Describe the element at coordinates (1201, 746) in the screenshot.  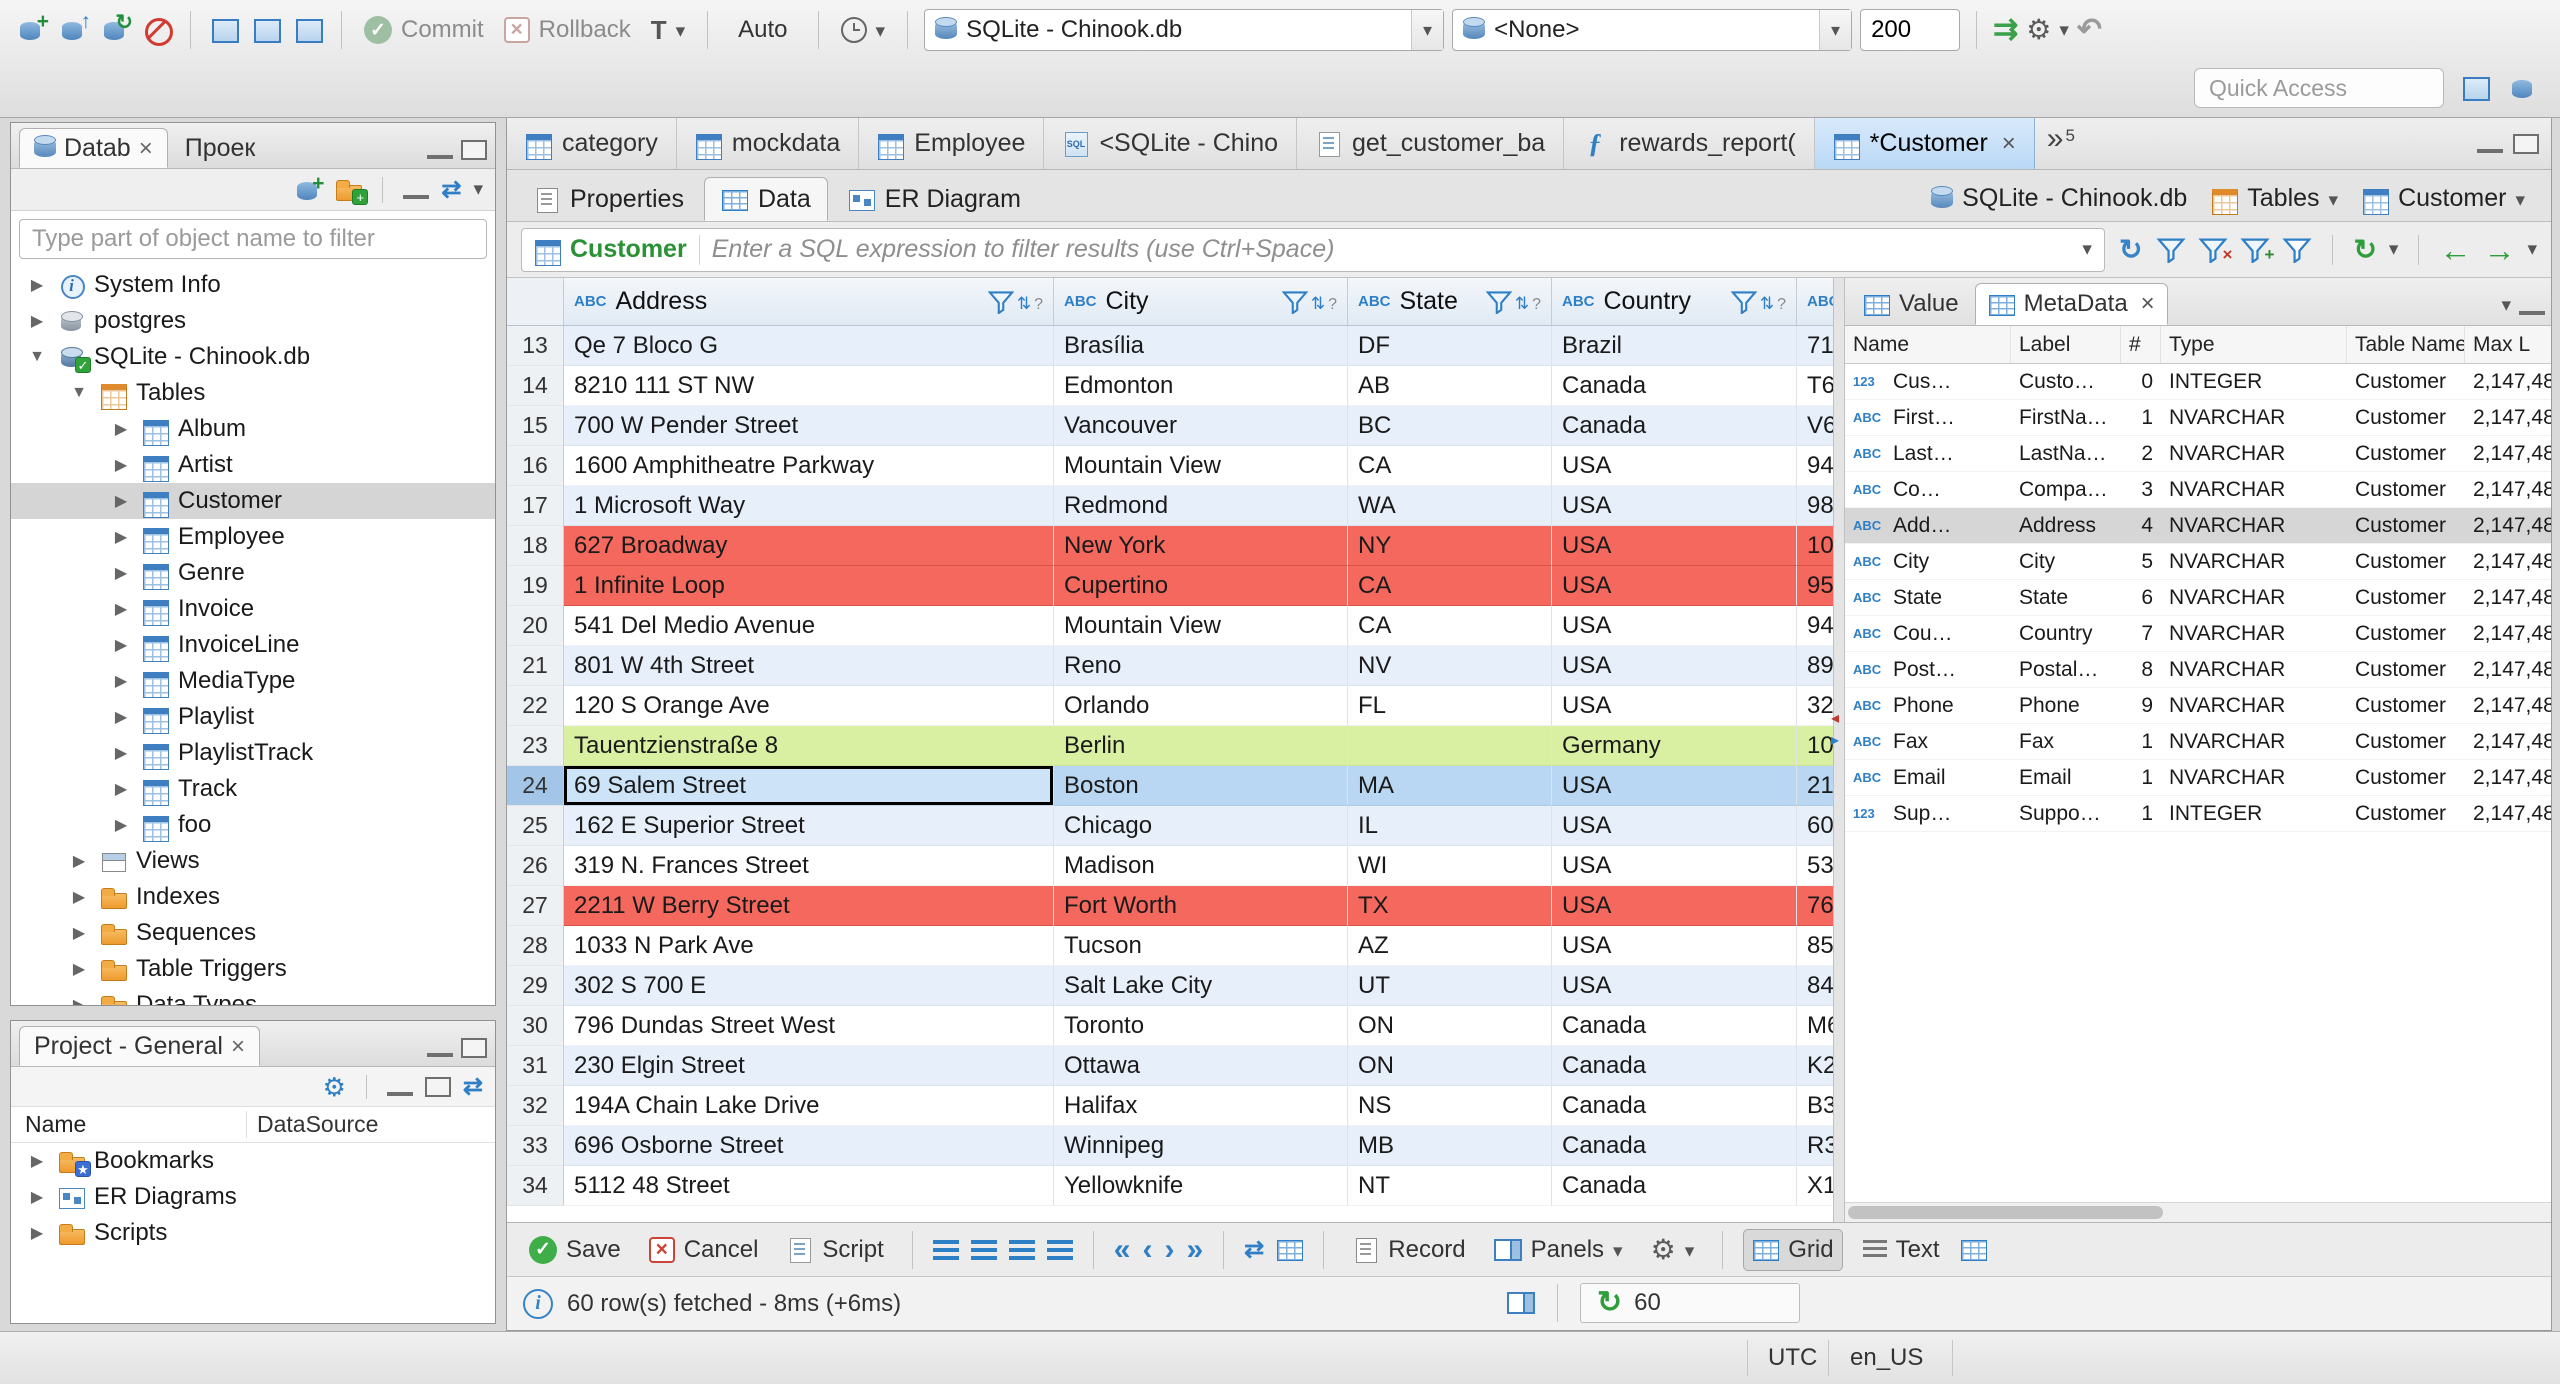
I see `cell-city: Berlin` at that location.